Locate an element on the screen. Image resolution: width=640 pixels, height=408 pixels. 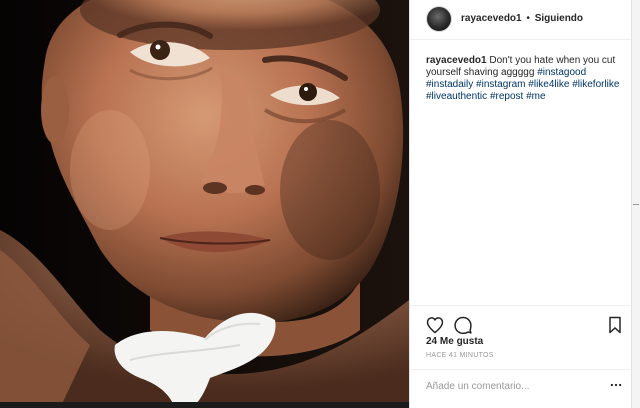
hashtag-link: #me is located at coordinates (535, 96).